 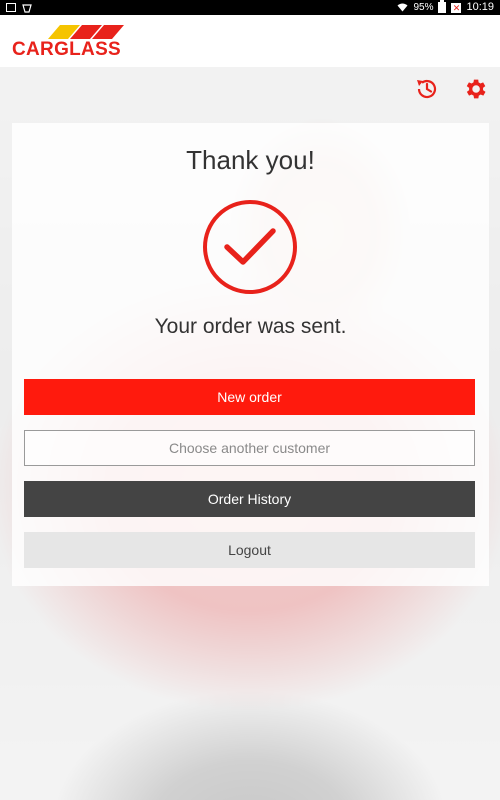 I want to click on choose-customer-button: Choose another customer, so click(x=249, y=448).